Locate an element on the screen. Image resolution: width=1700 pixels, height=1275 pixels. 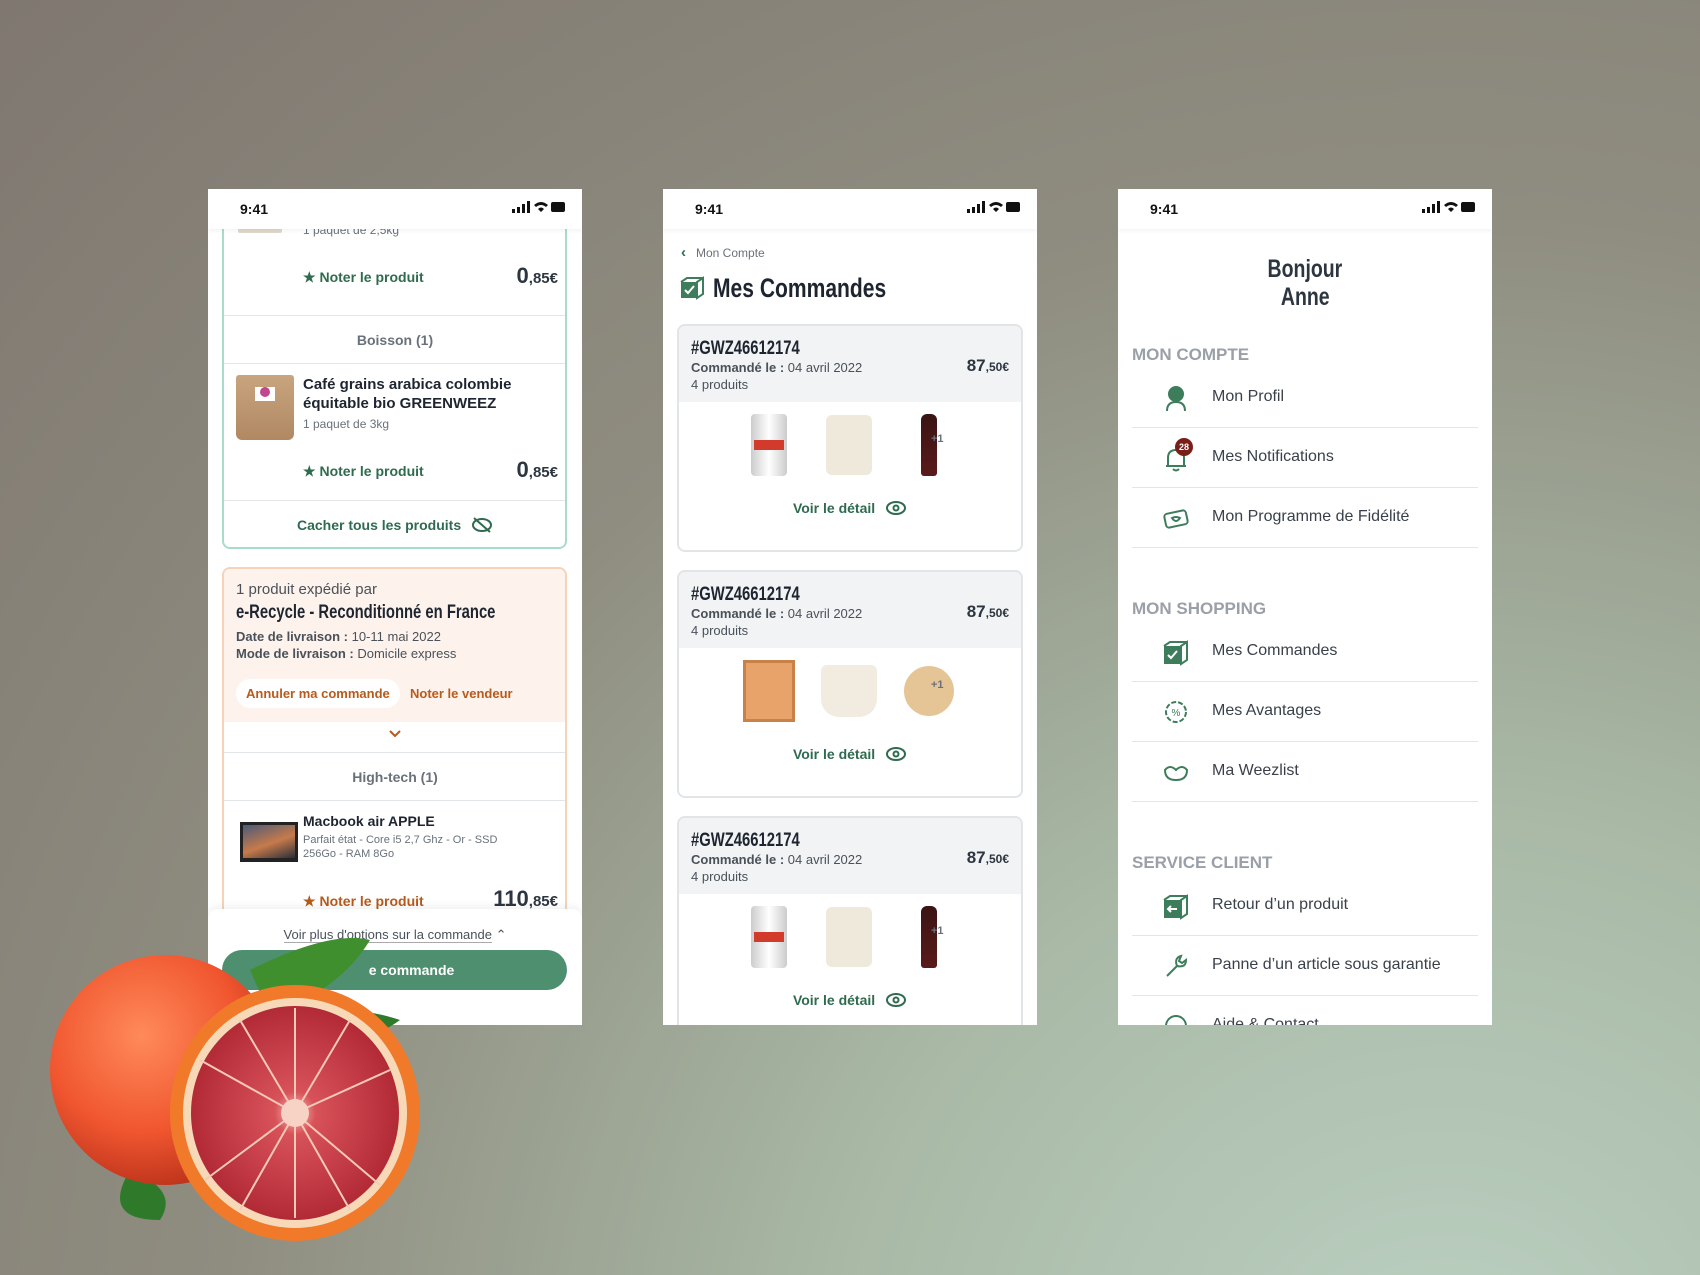
section-title: MON COMPTE is located at coordinates (1191, 354).